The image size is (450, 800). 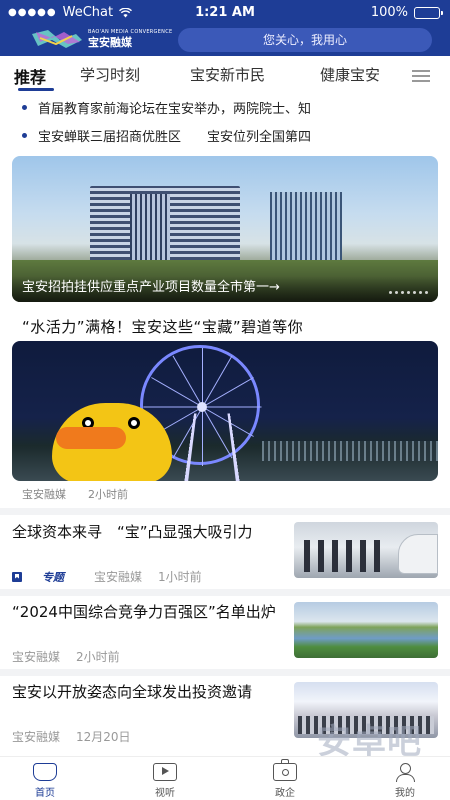 I want to click on rubber-duck-image, so click(x=112, y=436).